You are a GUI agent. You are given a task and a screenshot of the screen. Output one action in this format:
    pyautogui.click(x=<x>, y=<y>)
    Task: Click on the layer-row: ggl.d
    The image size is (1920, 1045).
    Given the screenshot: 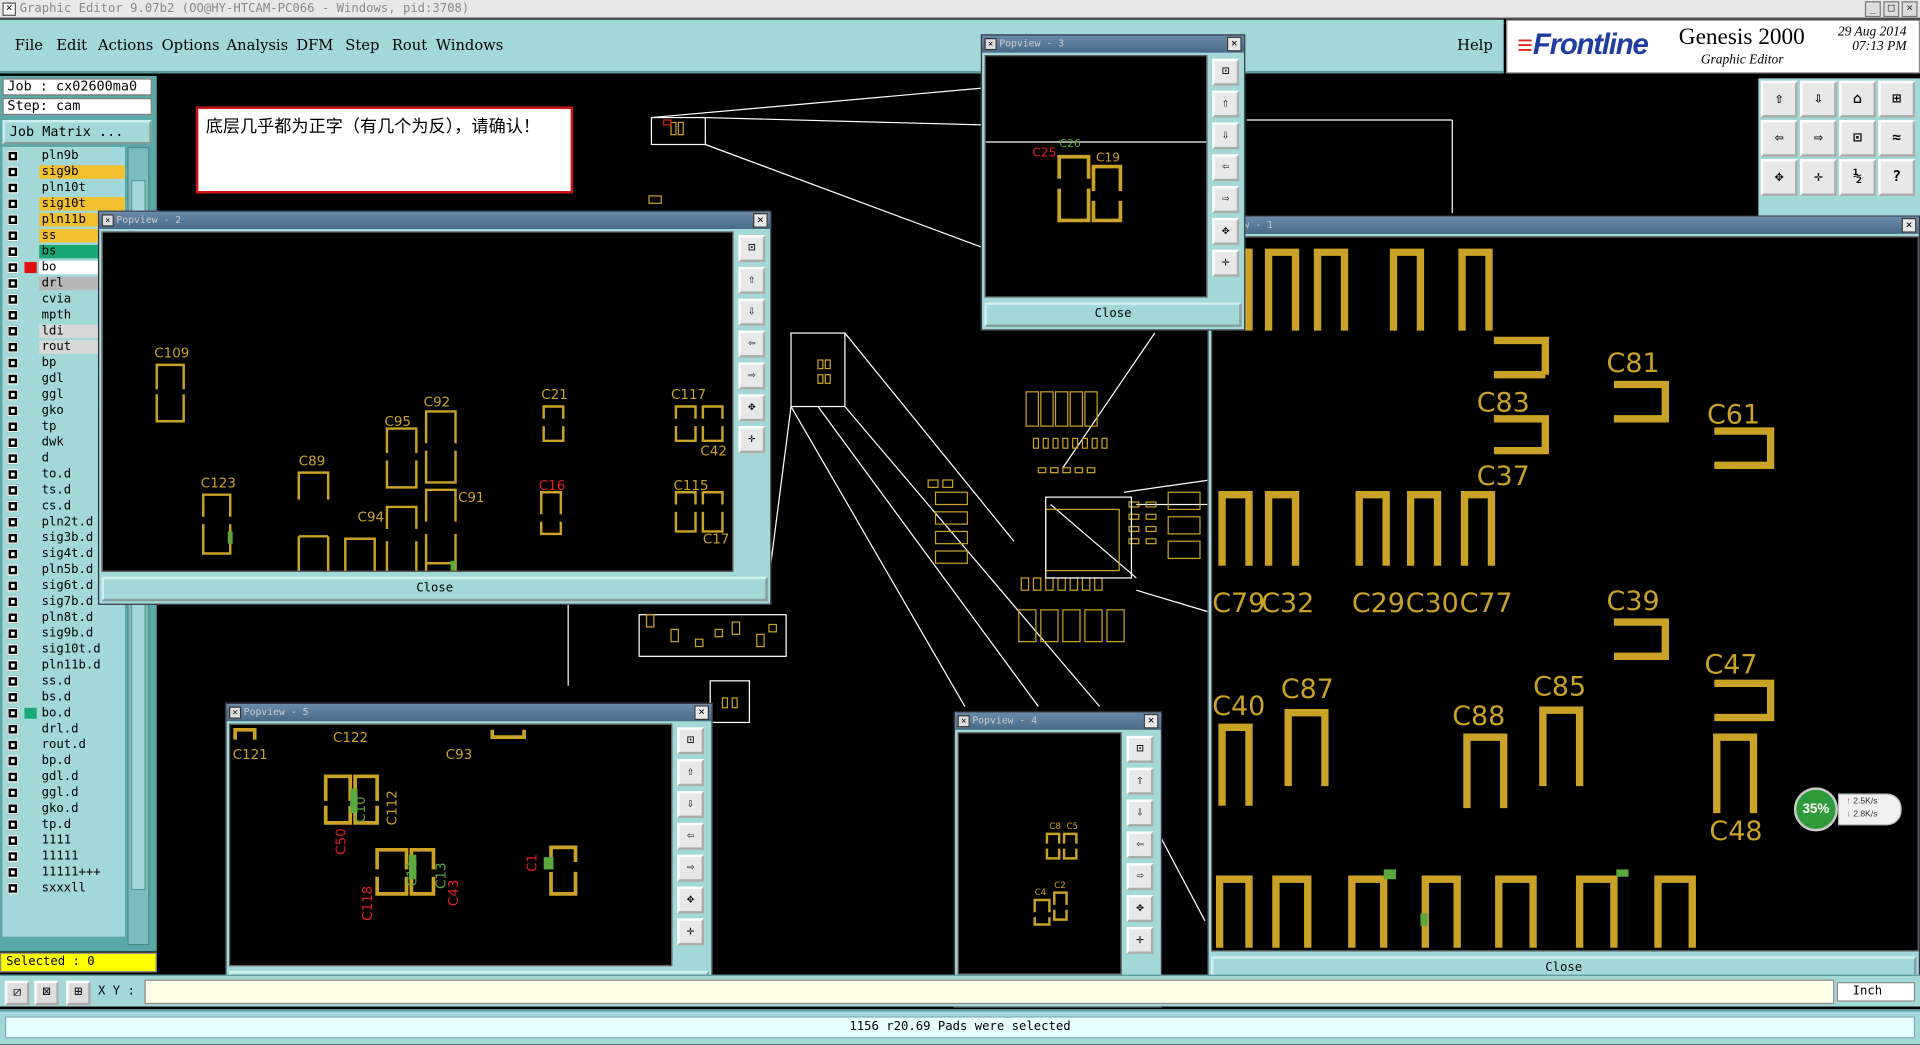 What is the action you would take?
    pyautogui.click(x=63, y=793)
    